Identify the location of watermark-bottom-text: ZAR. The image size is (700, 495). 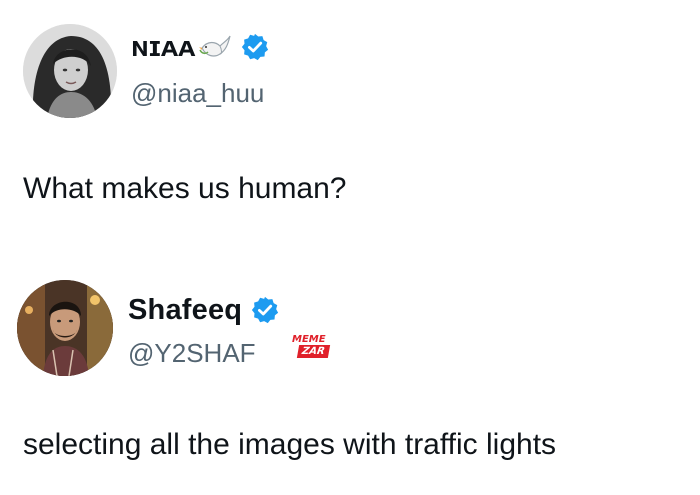
(313, 351).